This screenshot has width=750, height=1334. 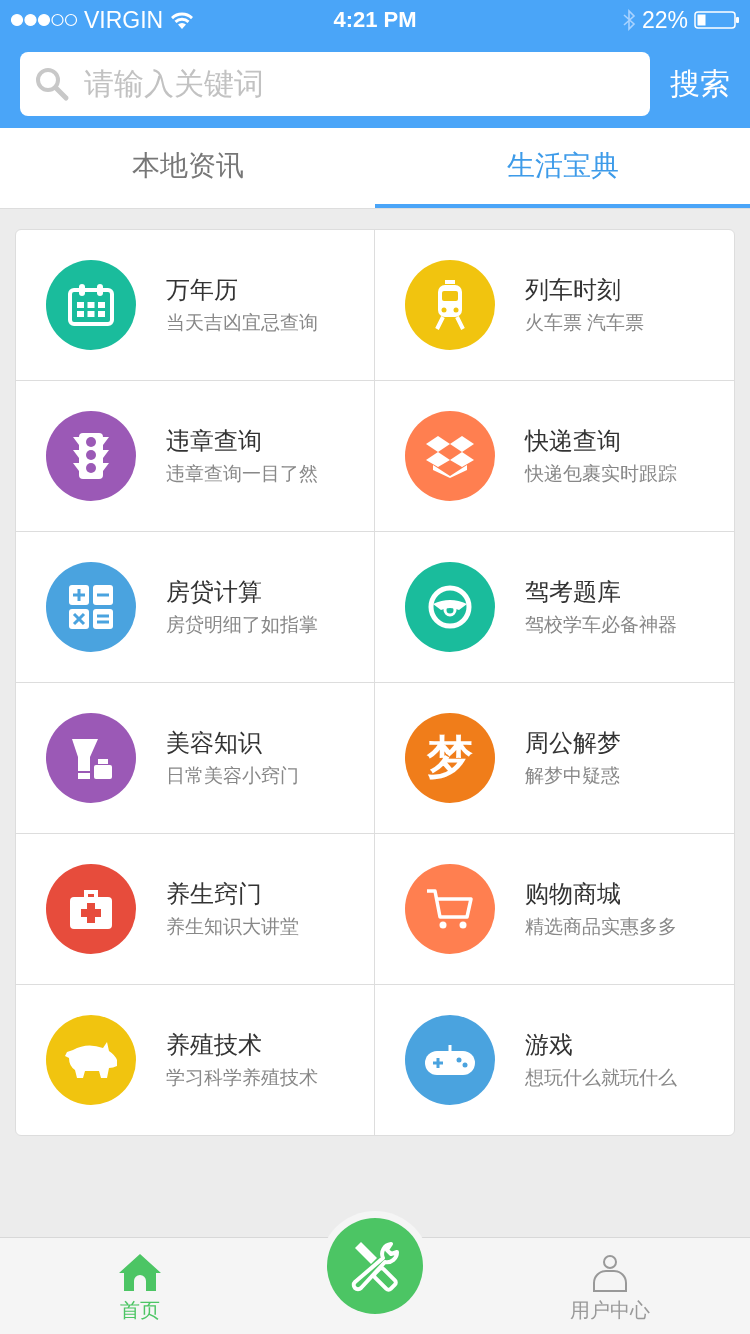 What do you see at coordinates (242, 625) in the screenshot?
I see `service-subtitle: 房贷明细了如指掌` at bounding box center [242, 625].